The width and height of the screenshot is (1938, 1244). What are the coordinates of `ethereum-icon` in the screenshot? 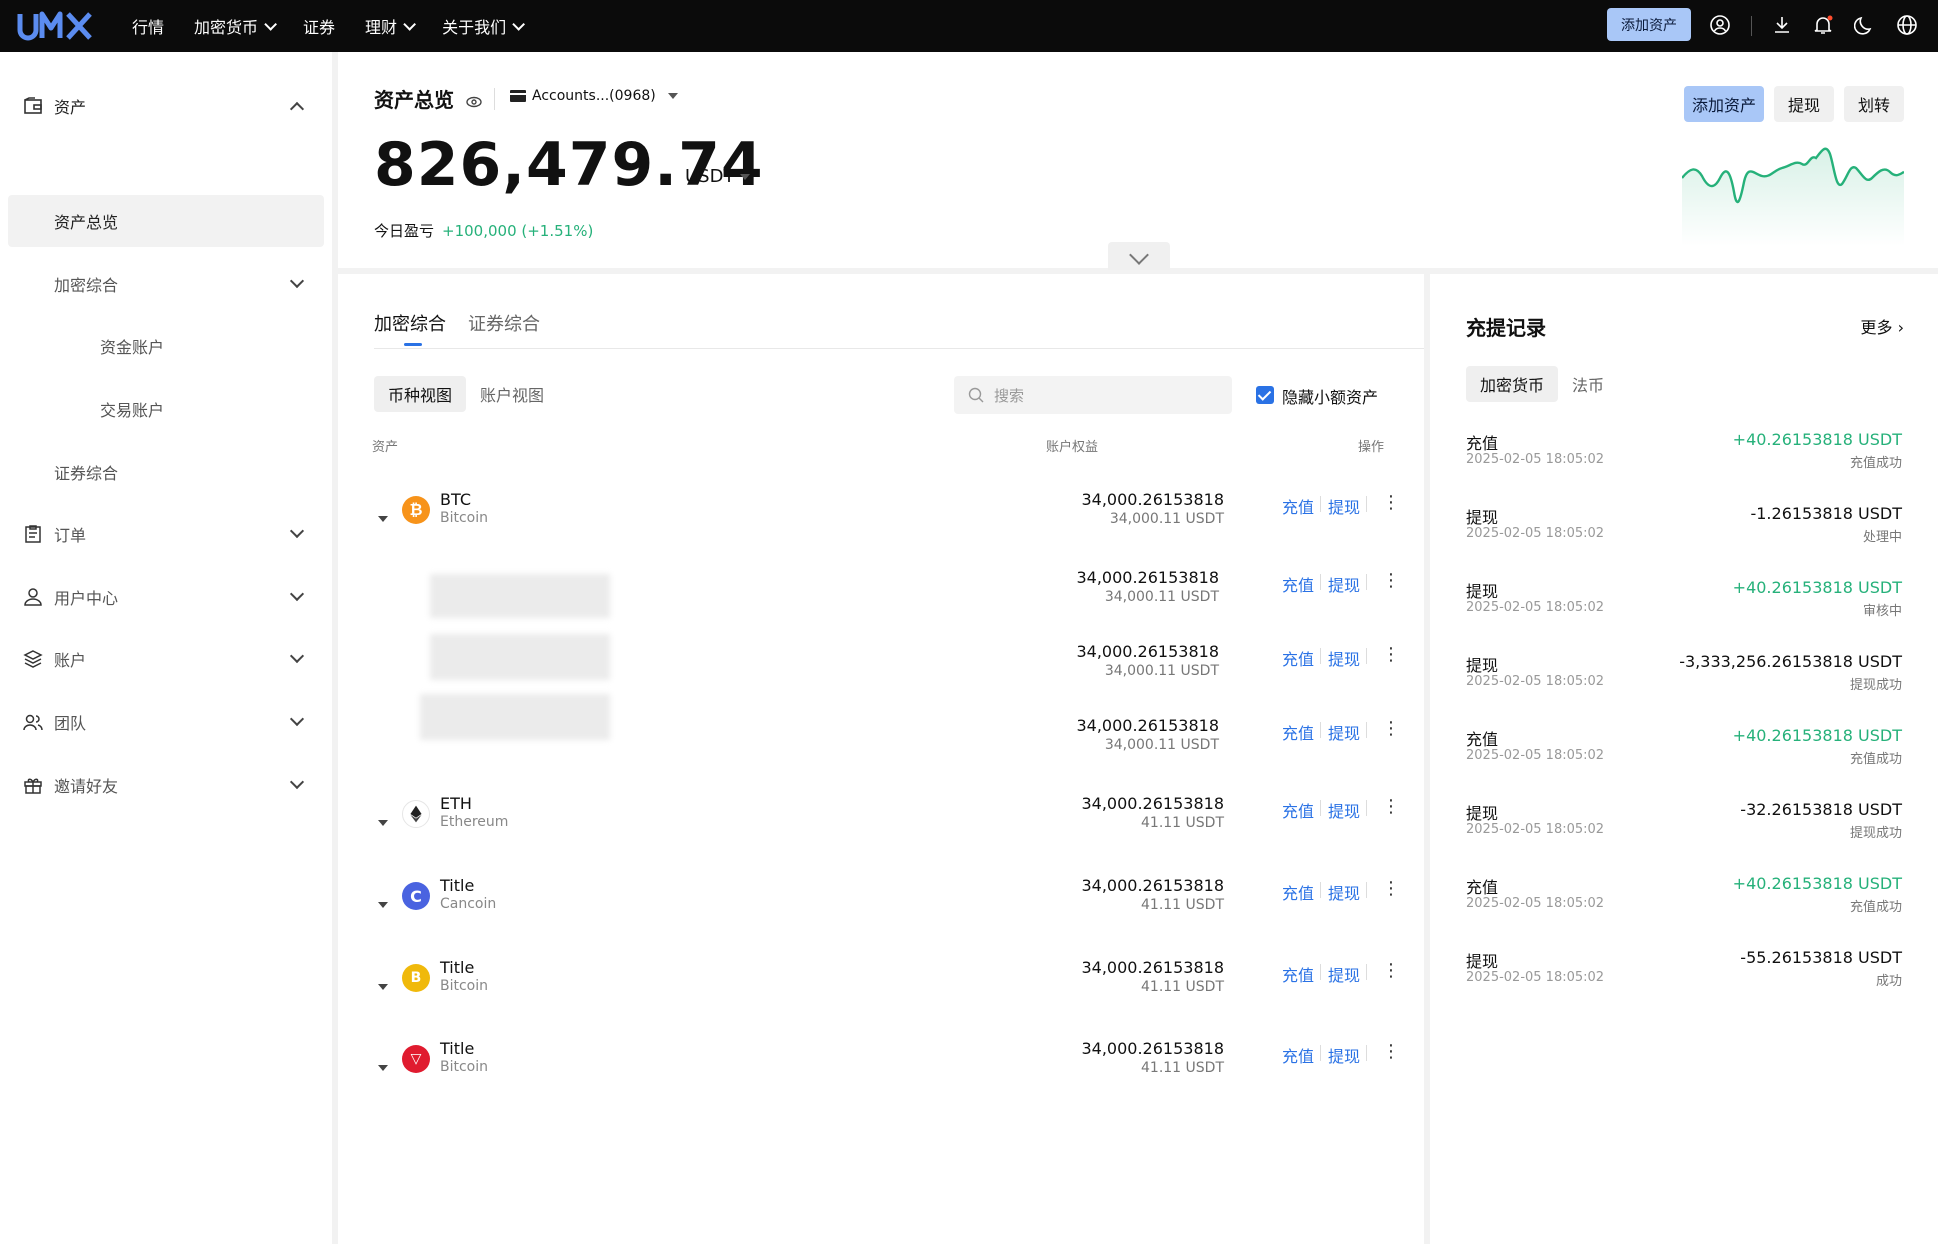 It's located at (416, 814).